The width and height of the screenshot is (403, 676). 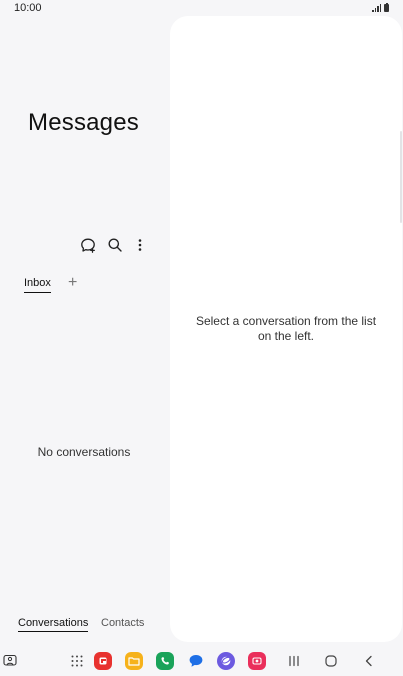 What do you see at coordinates (386, 7) in the screenshot?
I see `battery-icon` at bounding box center [386, 7].